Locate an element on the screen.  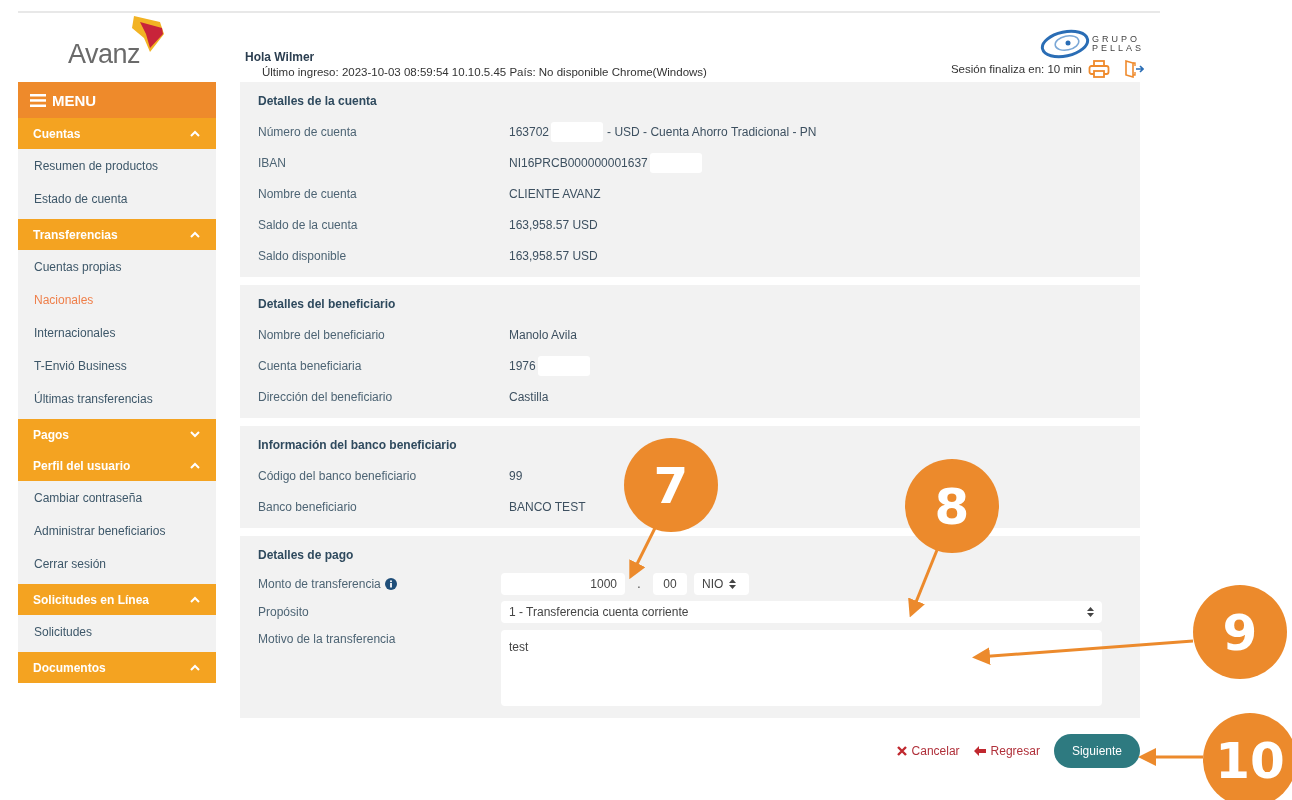
field-label: Nombre del beneficiario is located at coordinates (322, 334).